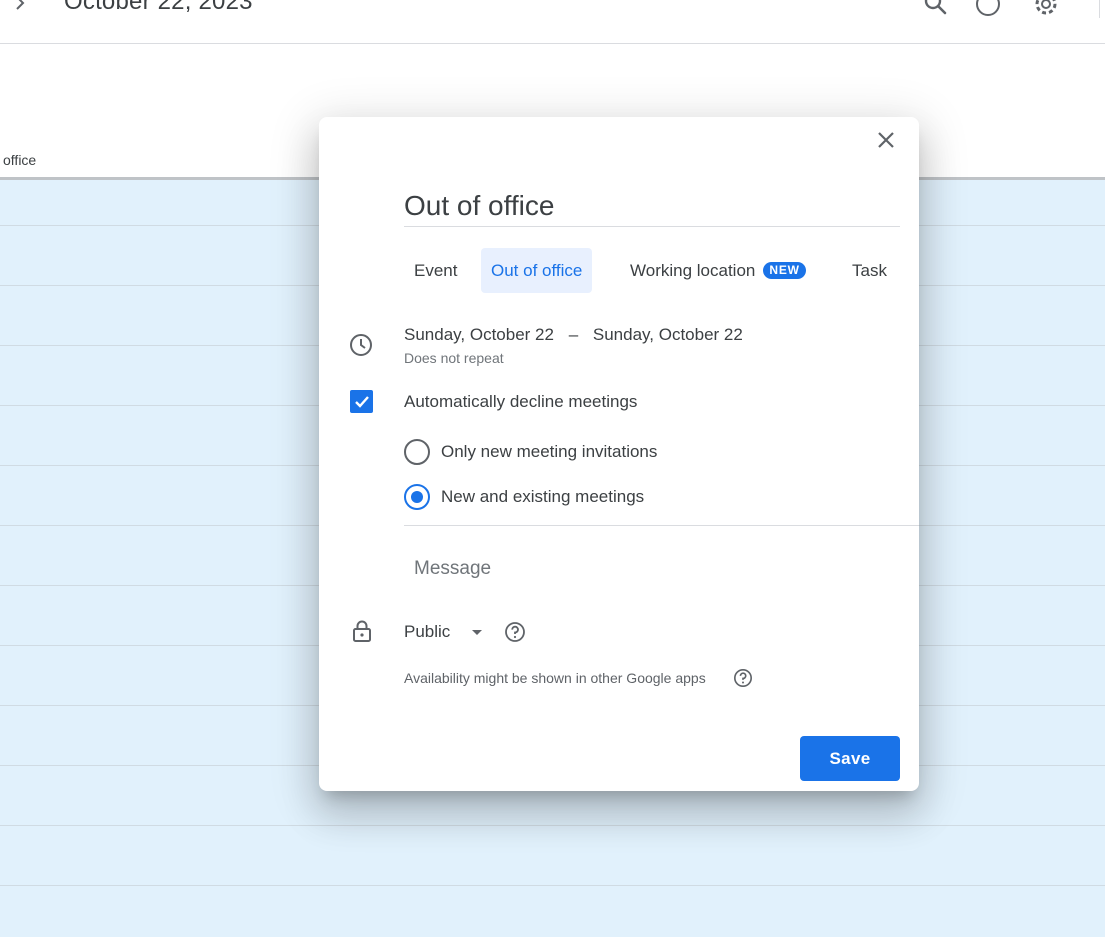  I want to click on radio-label-only-new: Only new meeting invitations, so click(549, 452).